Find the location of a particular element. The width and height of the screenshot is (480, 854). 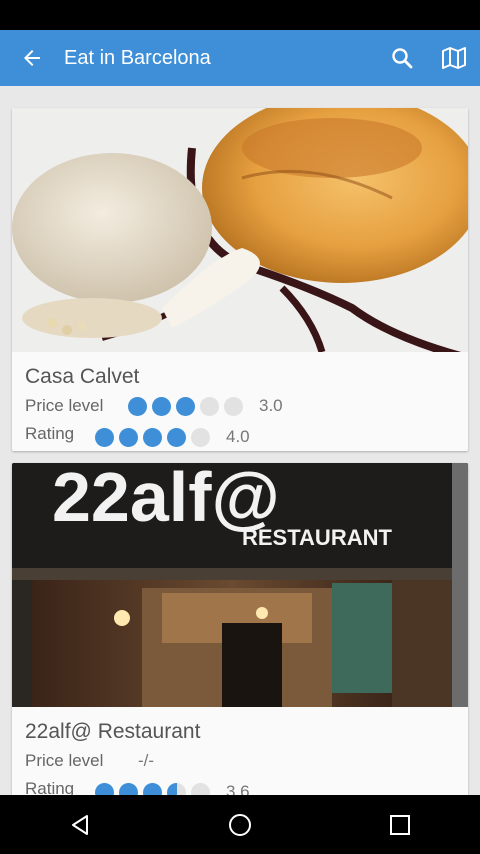

nav-home-icon is located at coordinates (240, 824).